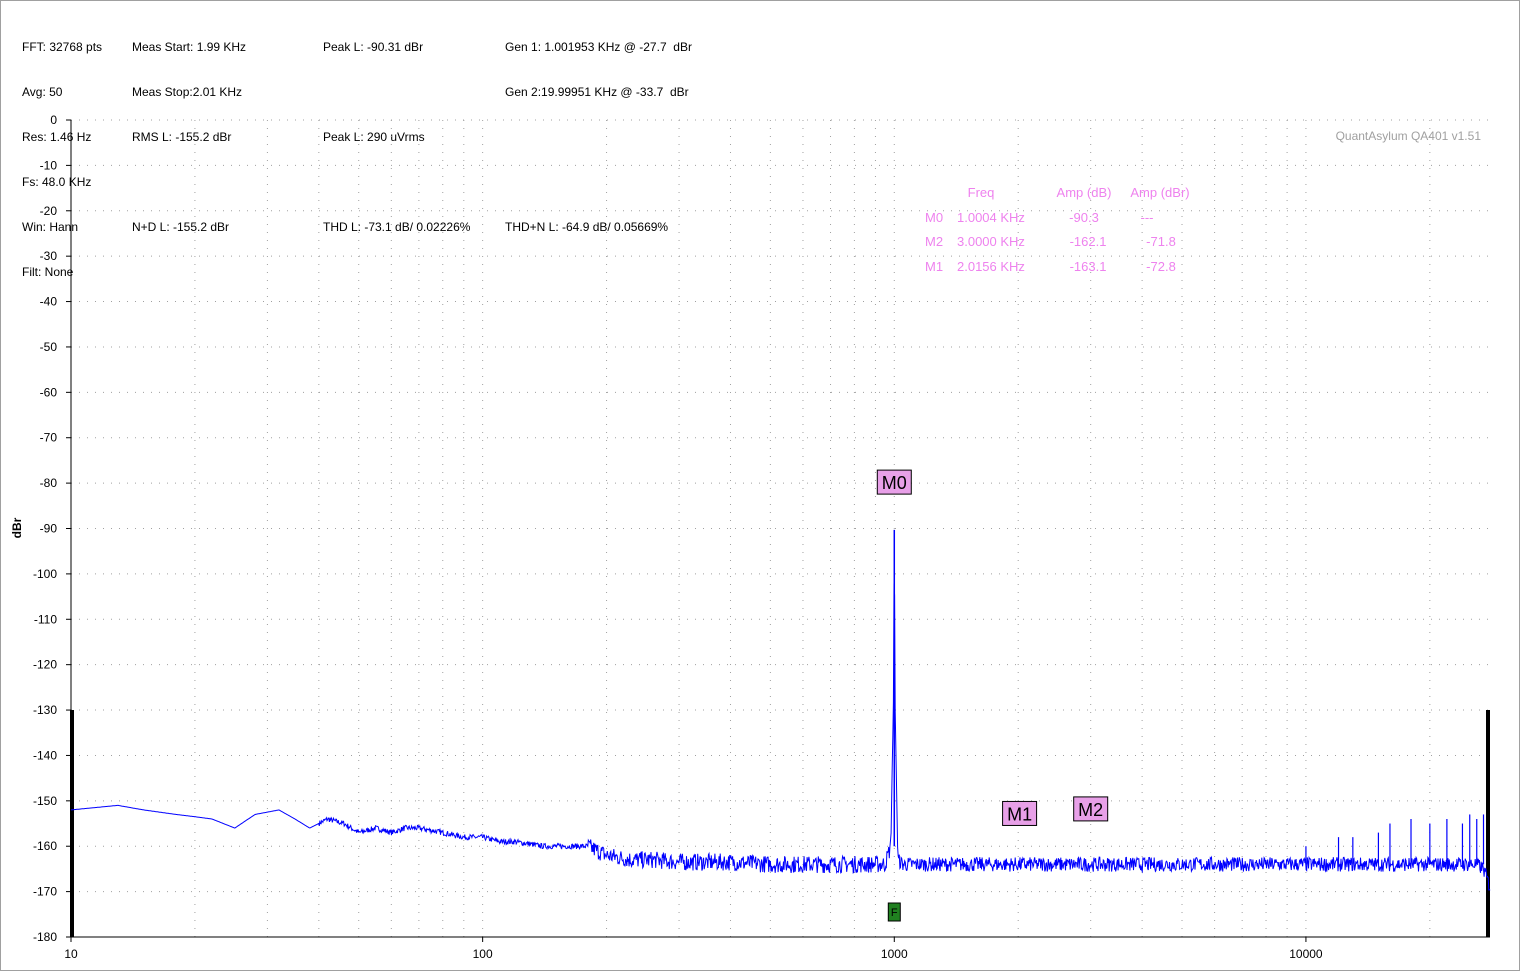  I want to click on markers: M0 M1 M2 F, so click(992, 695).